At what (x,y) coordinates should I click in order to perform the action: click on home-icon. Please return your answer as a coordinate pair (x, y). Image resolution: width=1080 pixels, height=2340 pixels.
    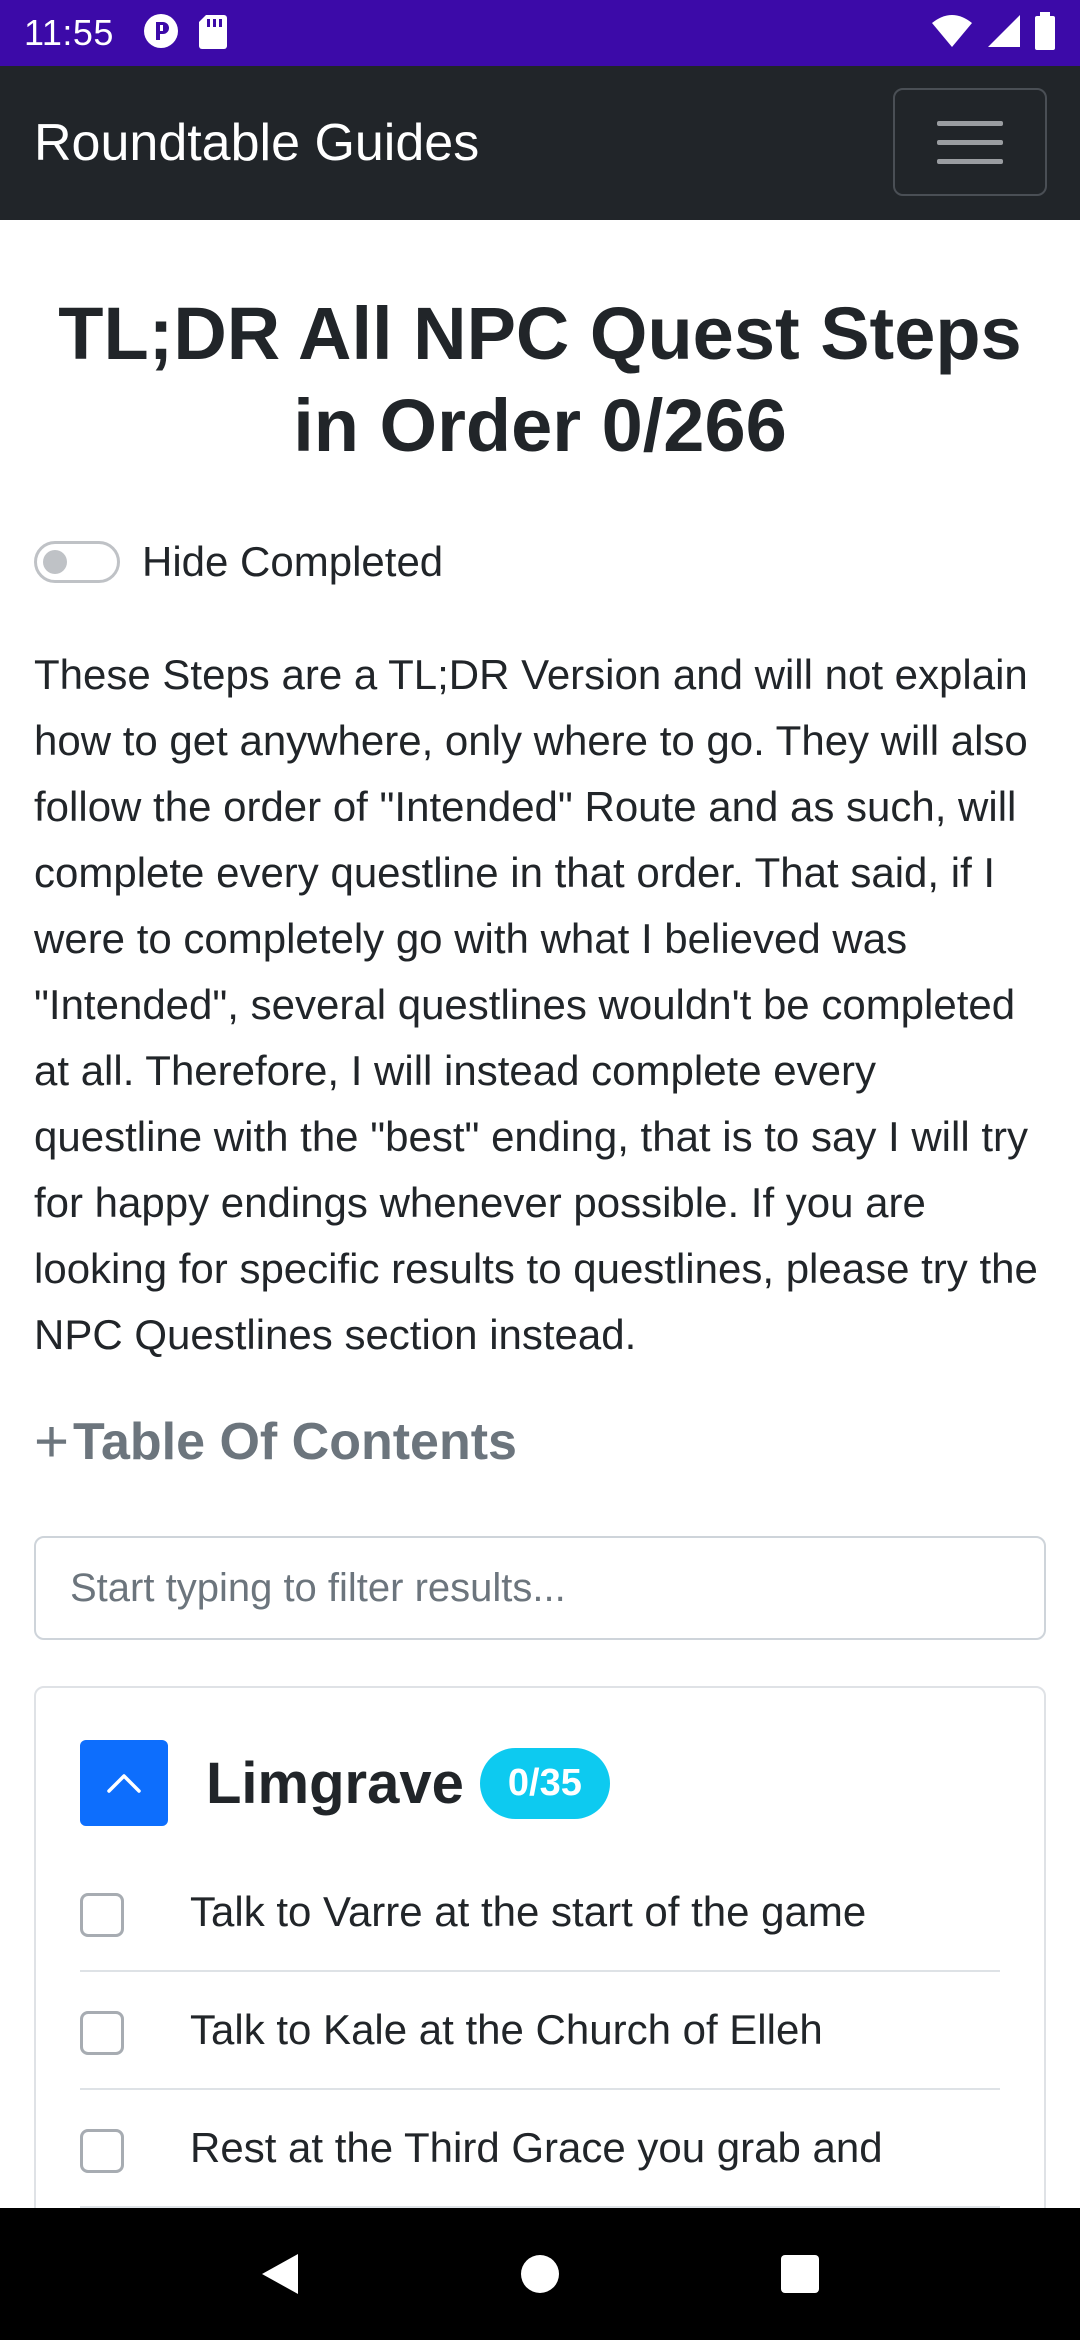
    Looking at the image, I should click on (540, 2274).